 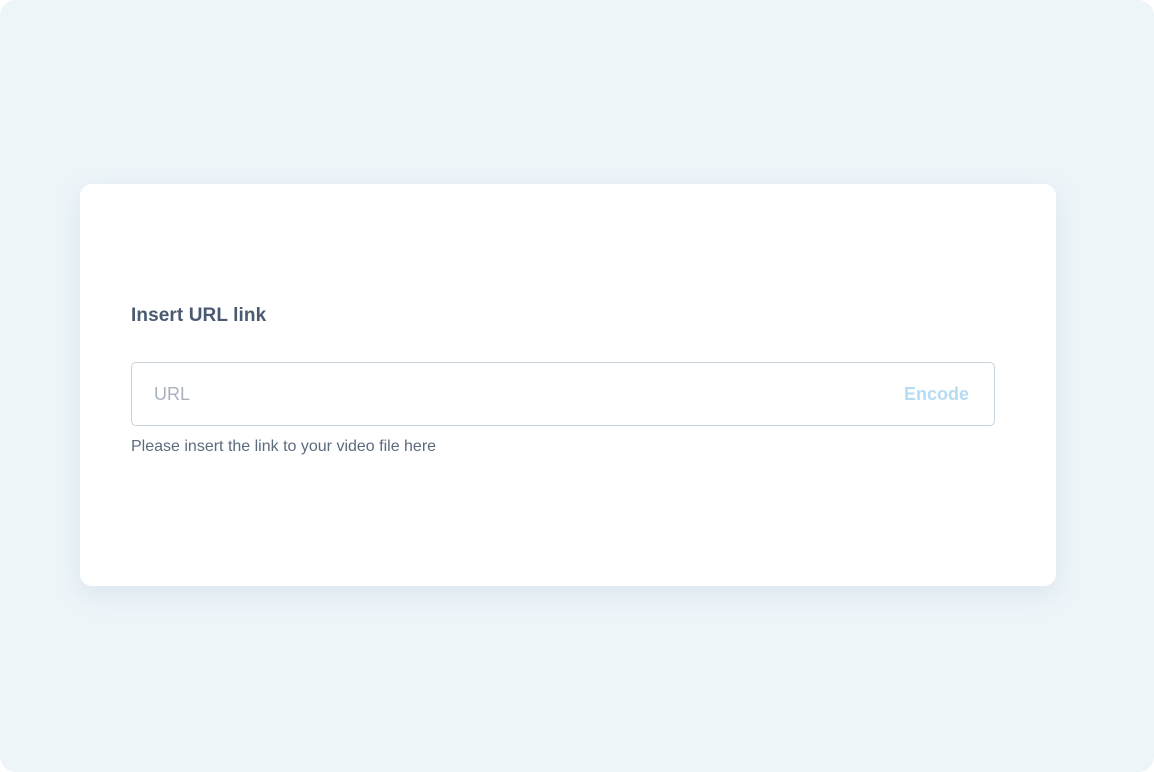 I want to click on url-input, so click(x=502, y=394).